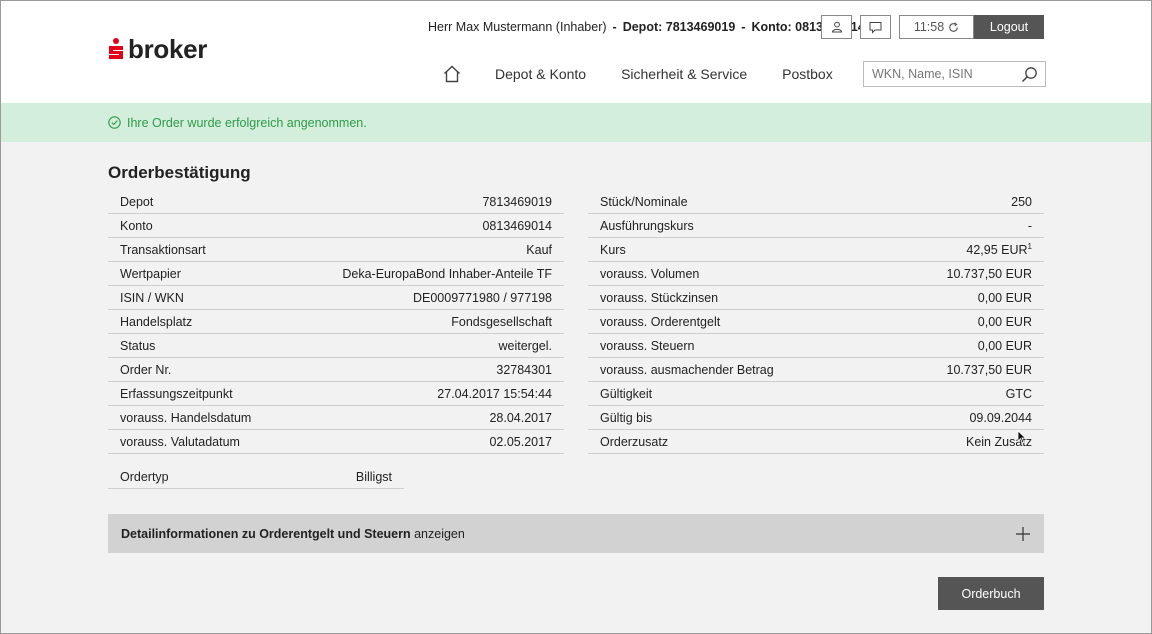 The width and height of the screenshot is (1152, 634). I want to click on table-row: Handelsplatz Fondsgesellschaft, so click(336, 322).